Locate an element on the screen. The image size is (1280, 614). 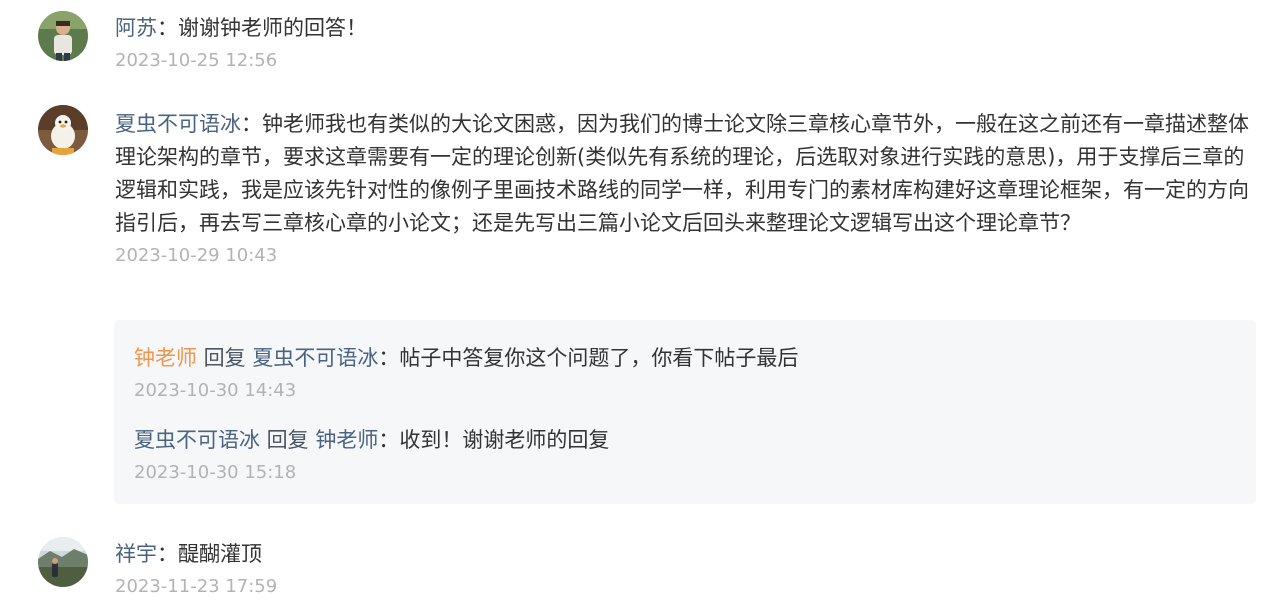
comment-time: 2023-11-23 17:59 is located at coordinates (196, 586).